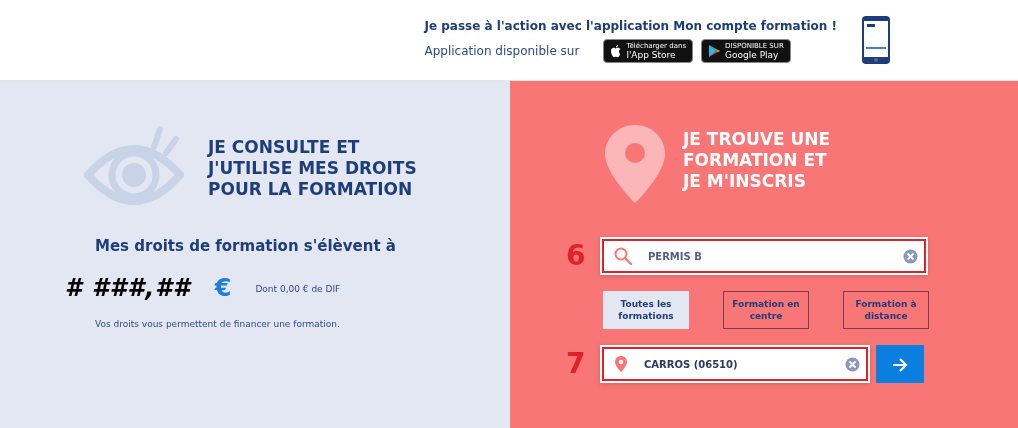 The image size is (1018, 428). Describe the element at coordinates (623, 256) in the screenshot. I see `search-icon` at that location.